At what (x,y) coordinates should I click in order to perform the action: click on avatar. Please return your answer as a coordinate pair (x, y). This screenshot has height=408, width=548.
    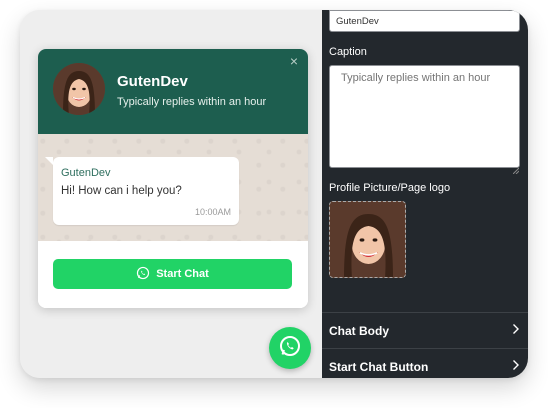
    Looking at the image, I should click on (79, 89).